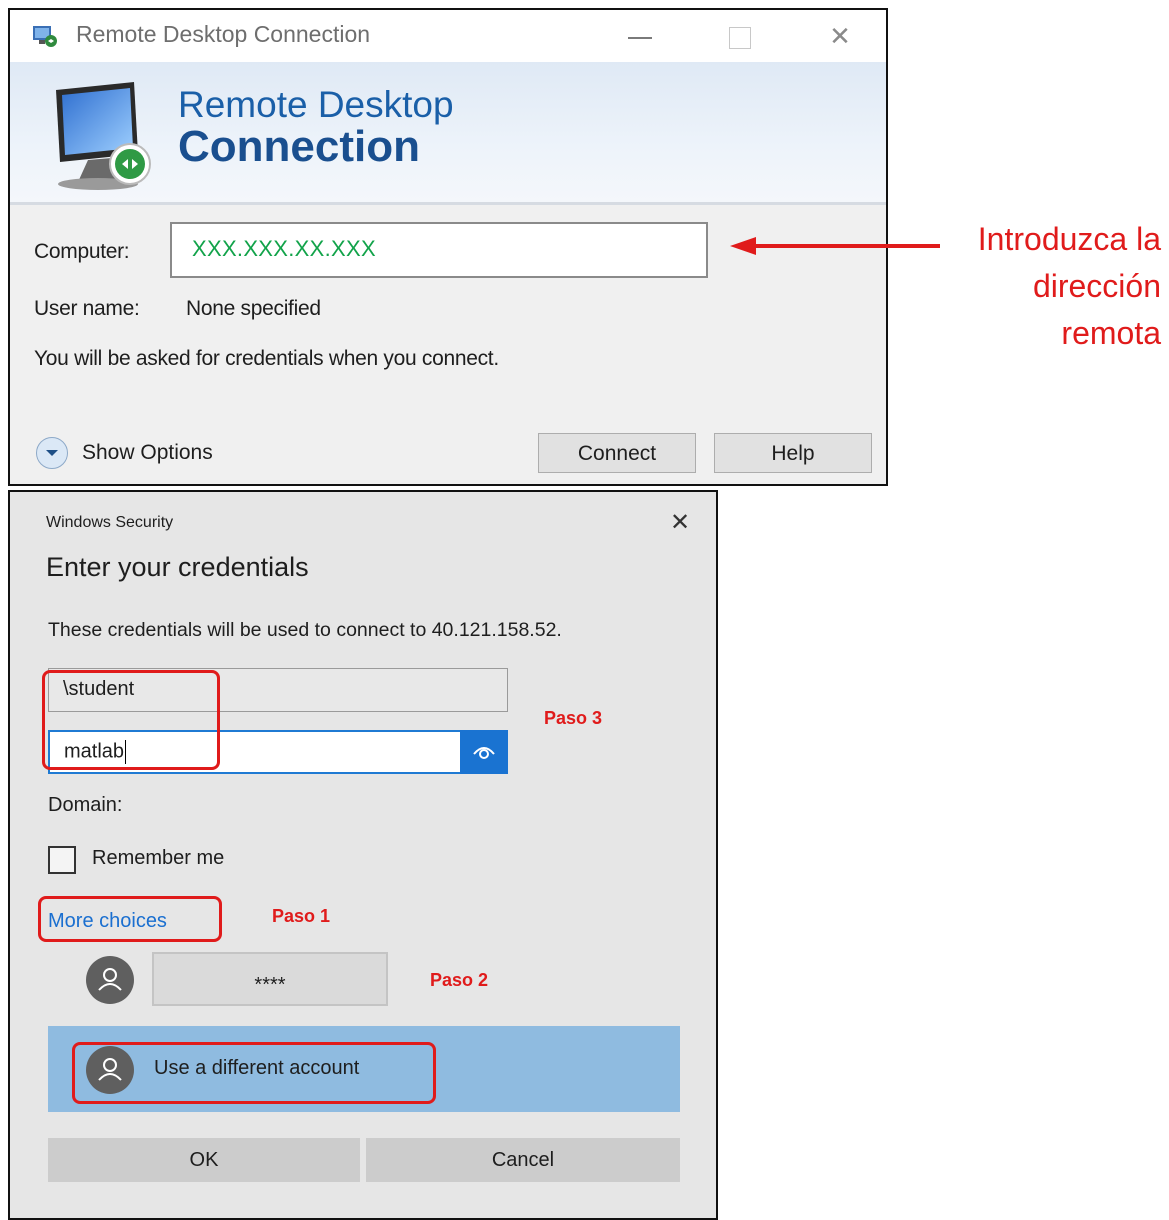 Image resolution: width=1169 pixels, height=1220 pixels. I want to click on dialog-title: Windows Security, so click(110, 522).